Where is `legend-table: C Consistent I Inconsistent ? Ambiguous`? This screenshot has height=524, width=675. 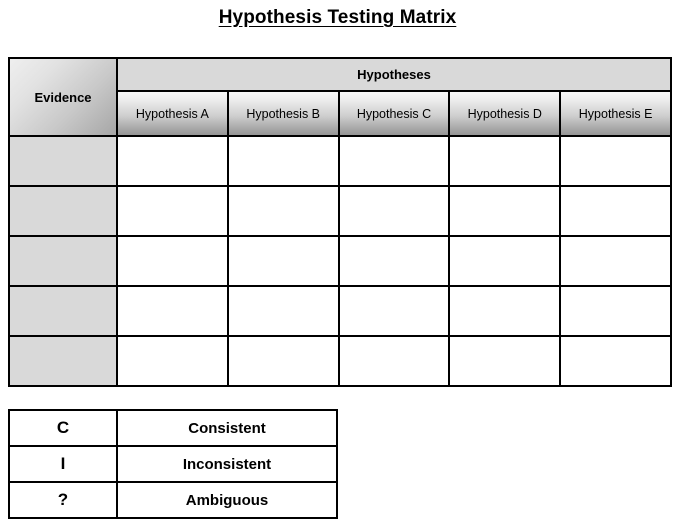 legend-table: C Consistent I Inconsistent ? Ambiguous is located at coordinates (173, 464).